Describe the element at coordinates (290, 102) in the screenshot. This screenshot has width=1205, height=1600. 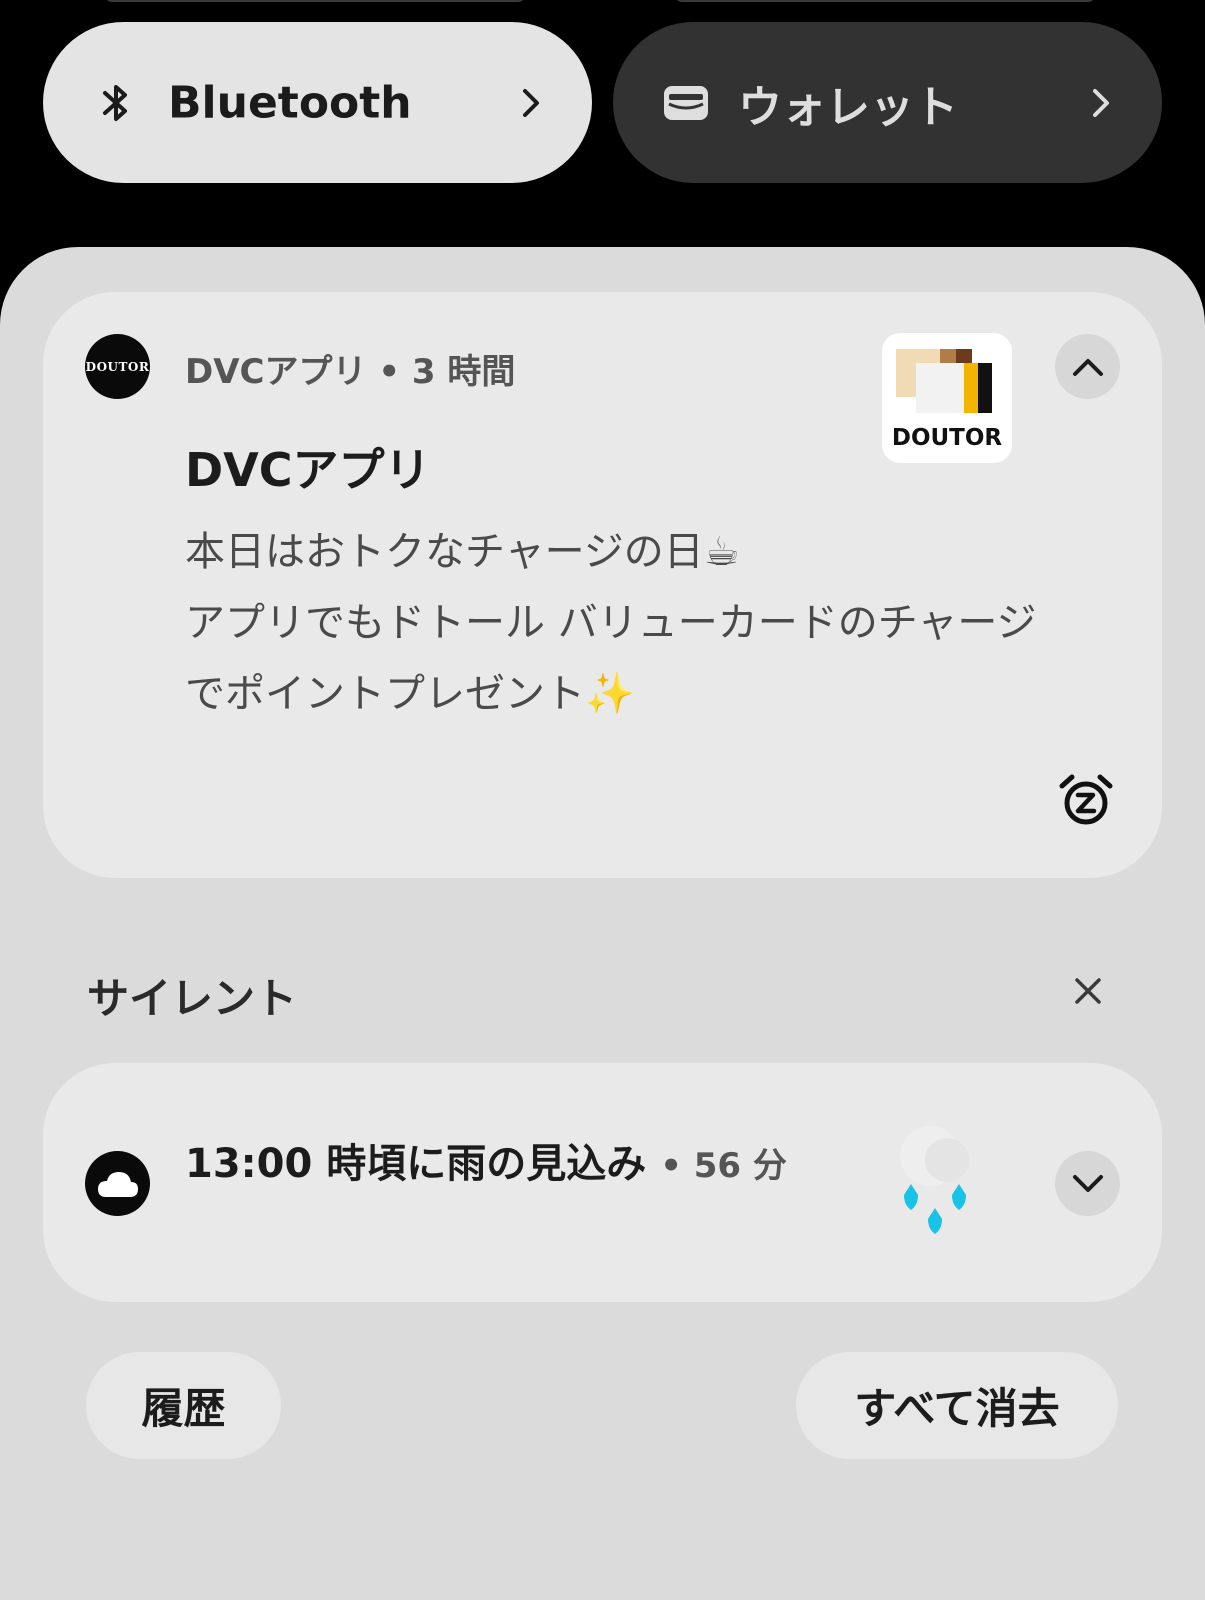
I see `bluetooth-label: Bluetooth` at that location.